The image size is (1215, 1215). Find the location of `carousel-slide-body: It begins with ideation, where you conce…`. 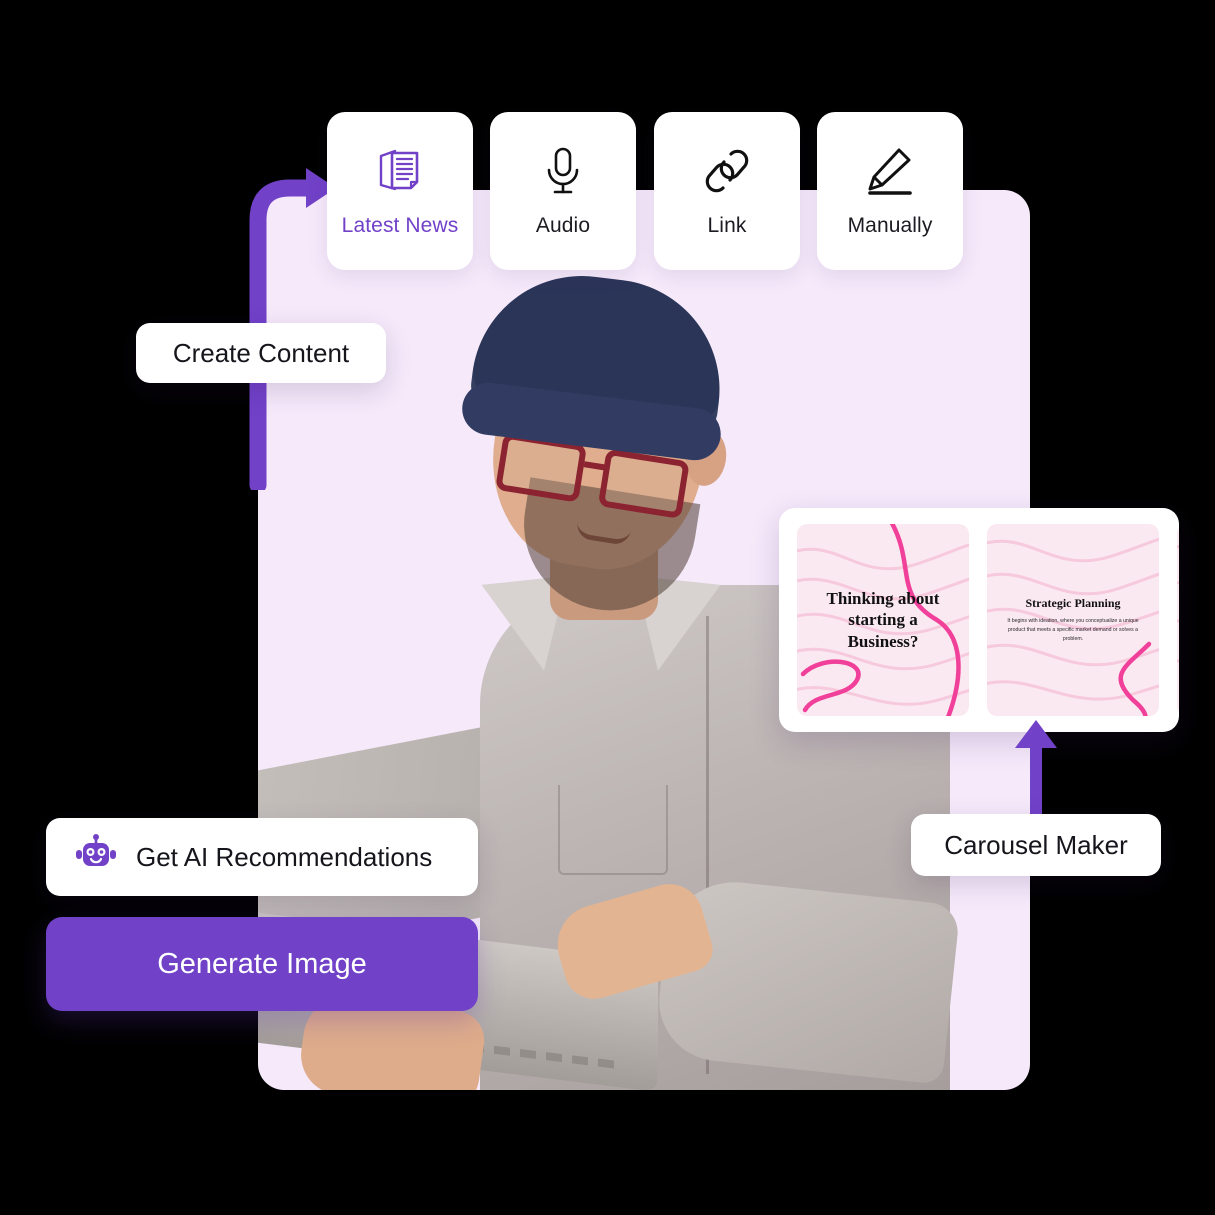

carousel-slide-body: It begins with ideation, where you conce… is located at coordinates (1073, 630).